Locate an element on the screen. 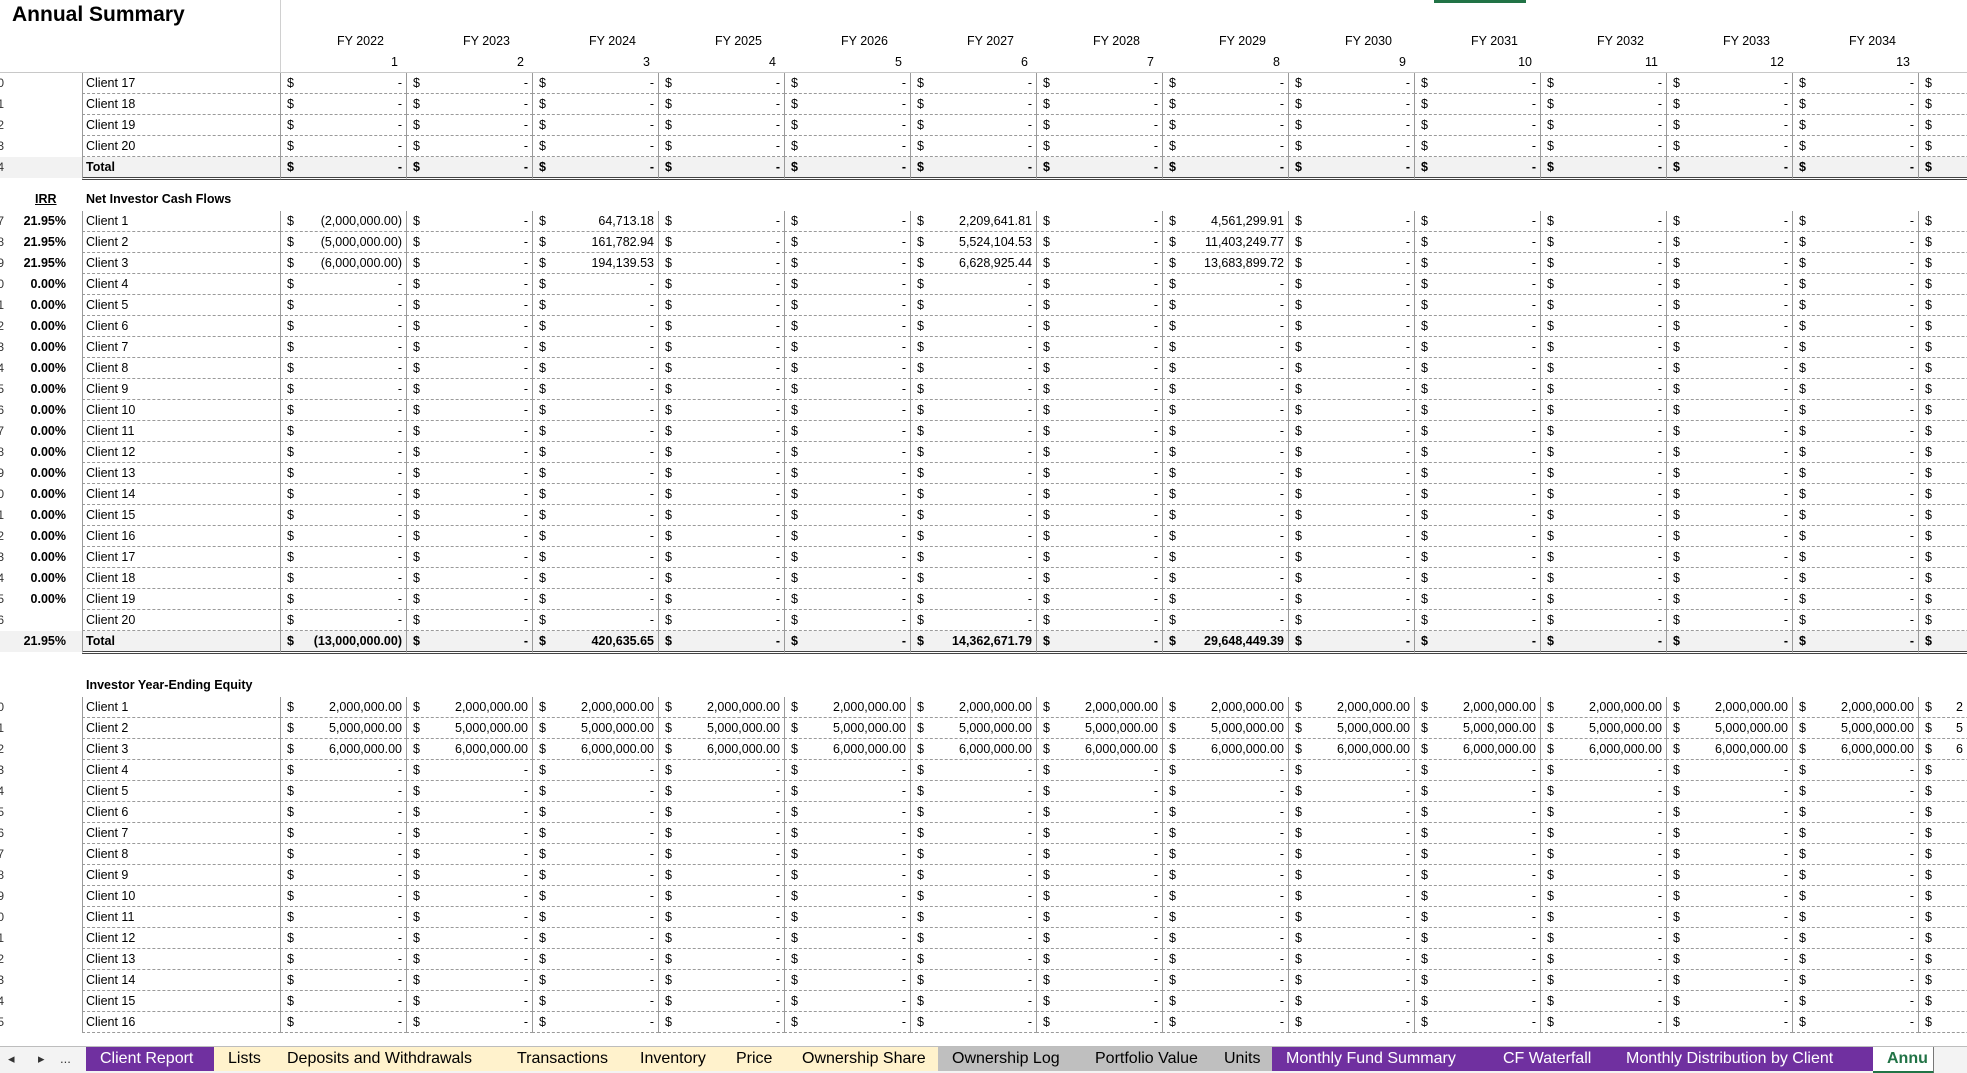 The height and width of the screenshot is (1073, 1967). sheet-tab: Units is located at coordinates (1241, 1059).